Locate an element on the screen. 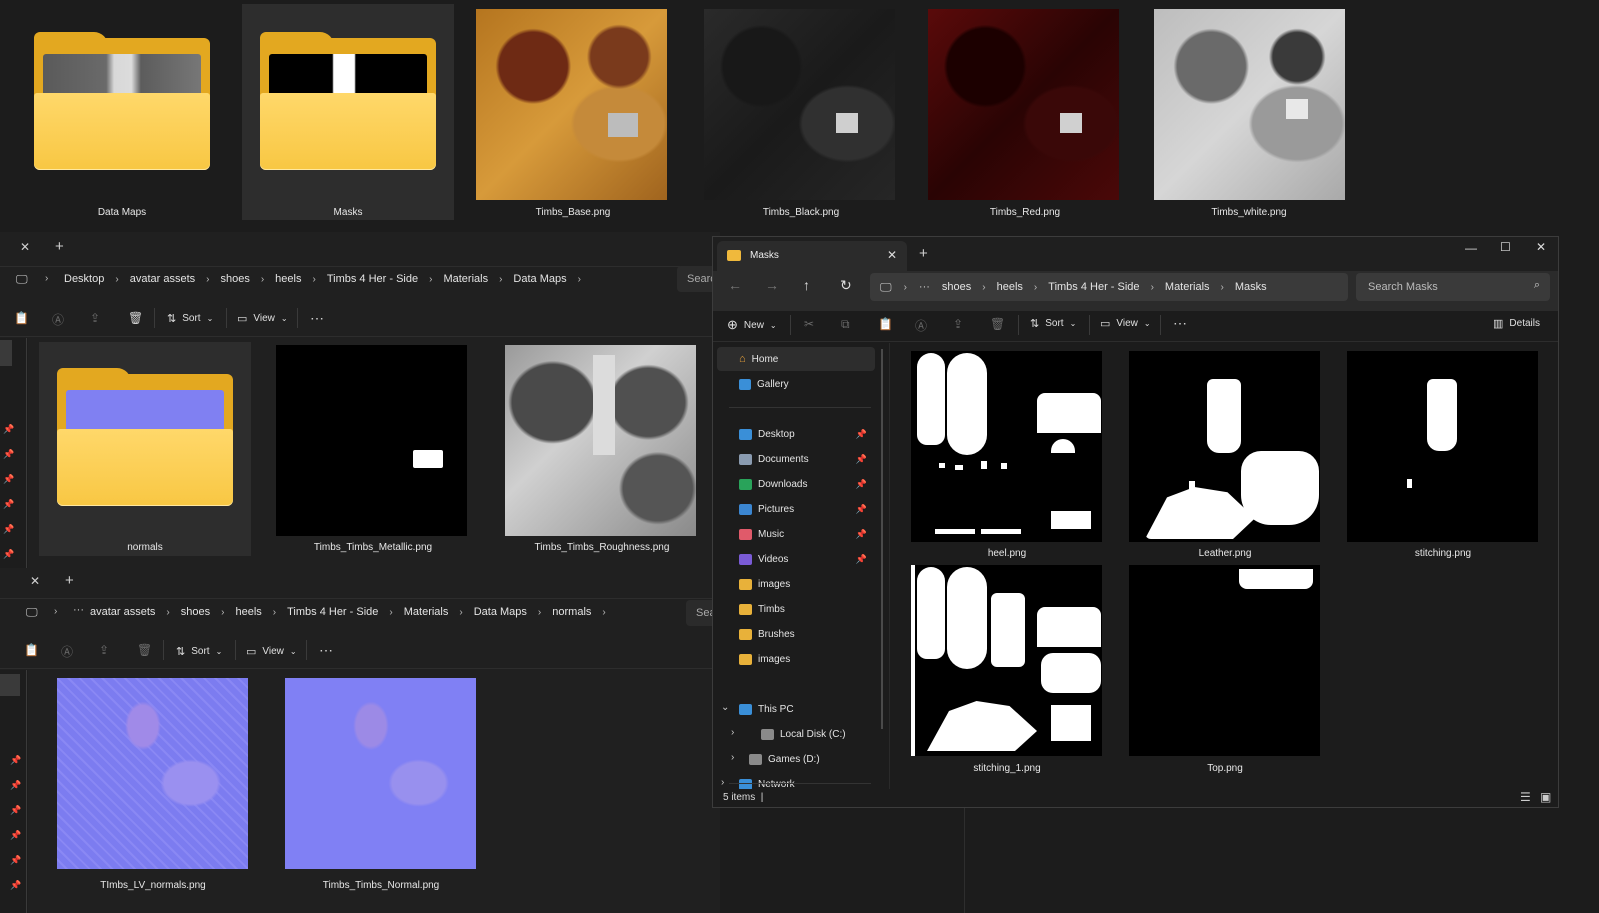 Image resolution: width=1599 pixels, height=913 pixels. sidebar-item-downloads: Downloads 📌 is located at coordinates (793, 484).